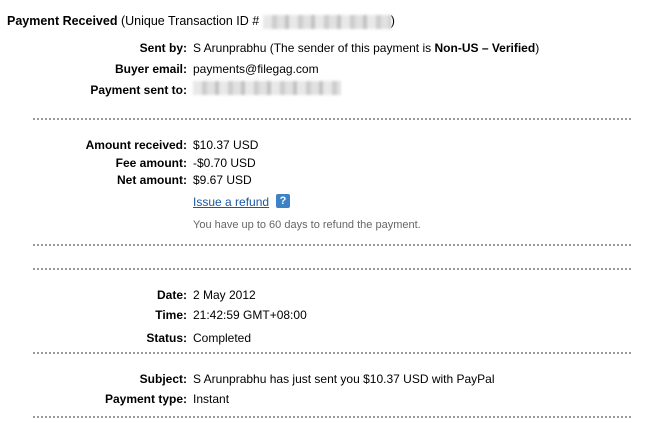  What do you see at coordinates (326, 21) in the screenshot?
I see `transaction-id-redacted` at bounding box center [326, 21].